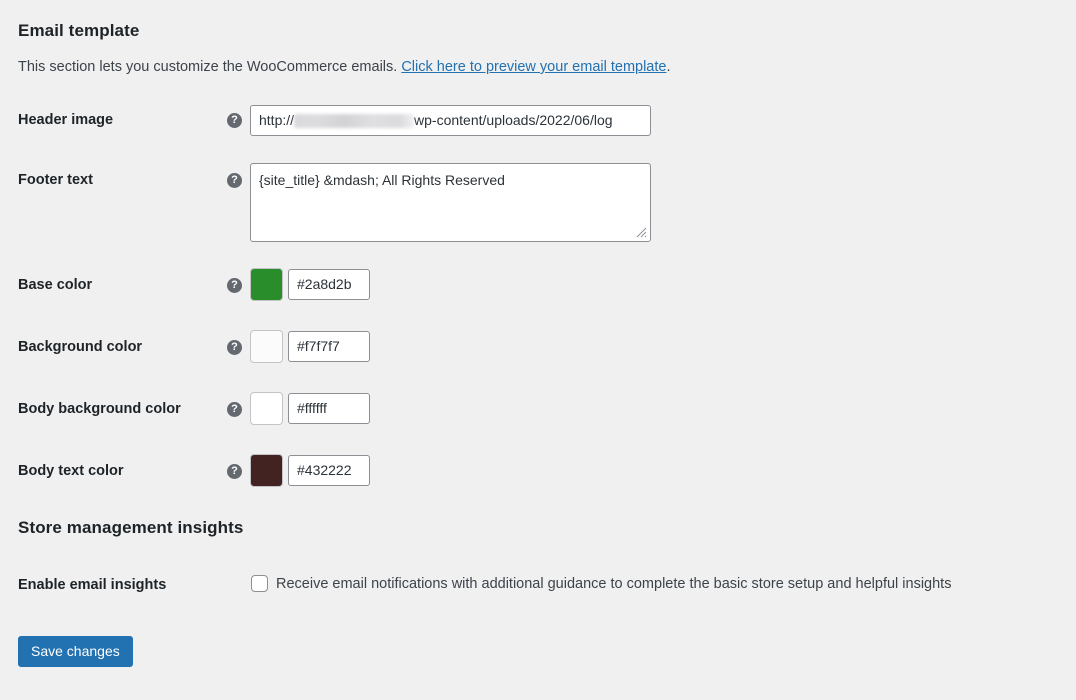 The width and height of the screenshot is (1076, 700). What do you see at coordinates (79, 30) in the screenshot?
I see `page-title: Email template` at bounding box center [79, 30].